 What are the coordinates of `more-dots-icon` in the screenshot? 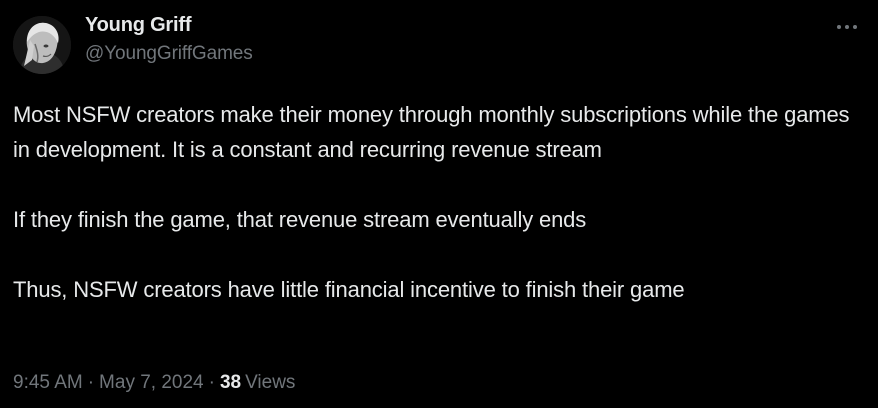 It's located at (847, 27).